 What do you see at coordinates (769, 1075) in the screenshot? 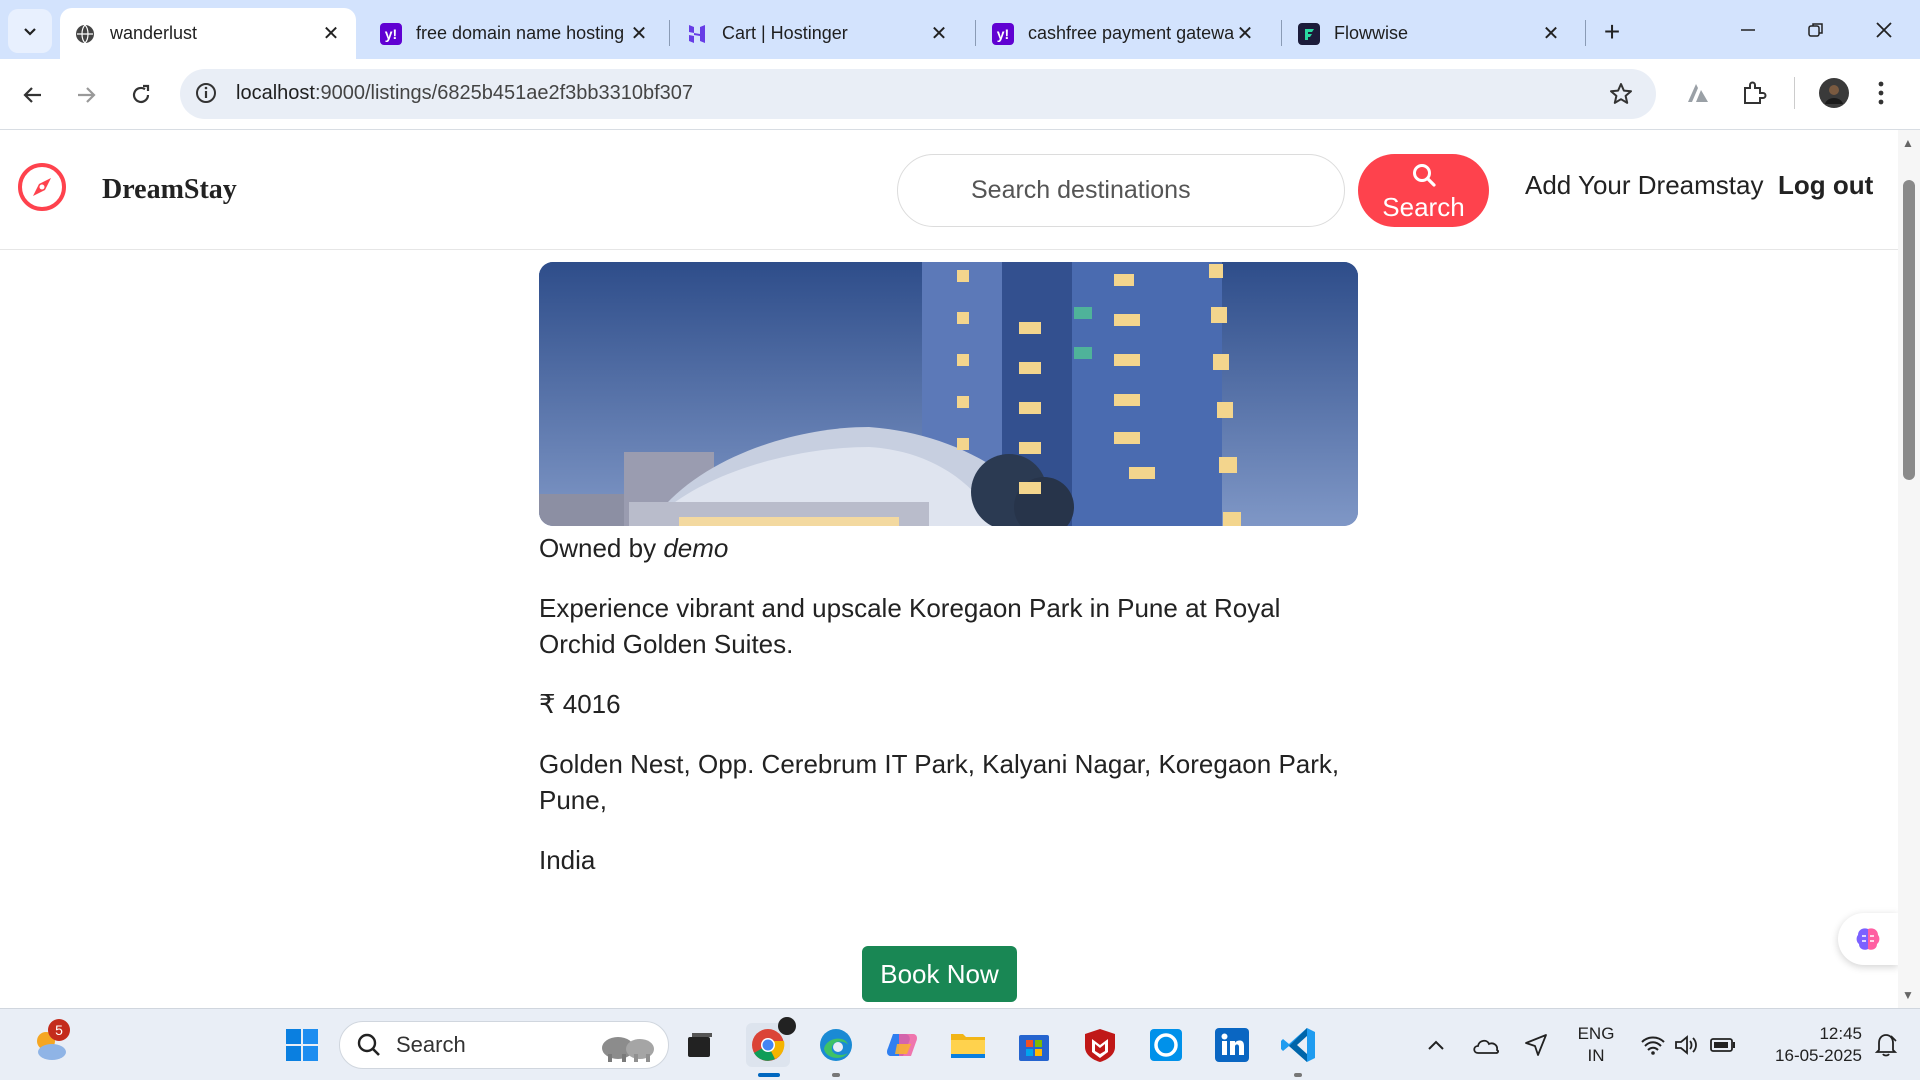
I see `chrome-active-indicator` at bounding box center [769, 1075].